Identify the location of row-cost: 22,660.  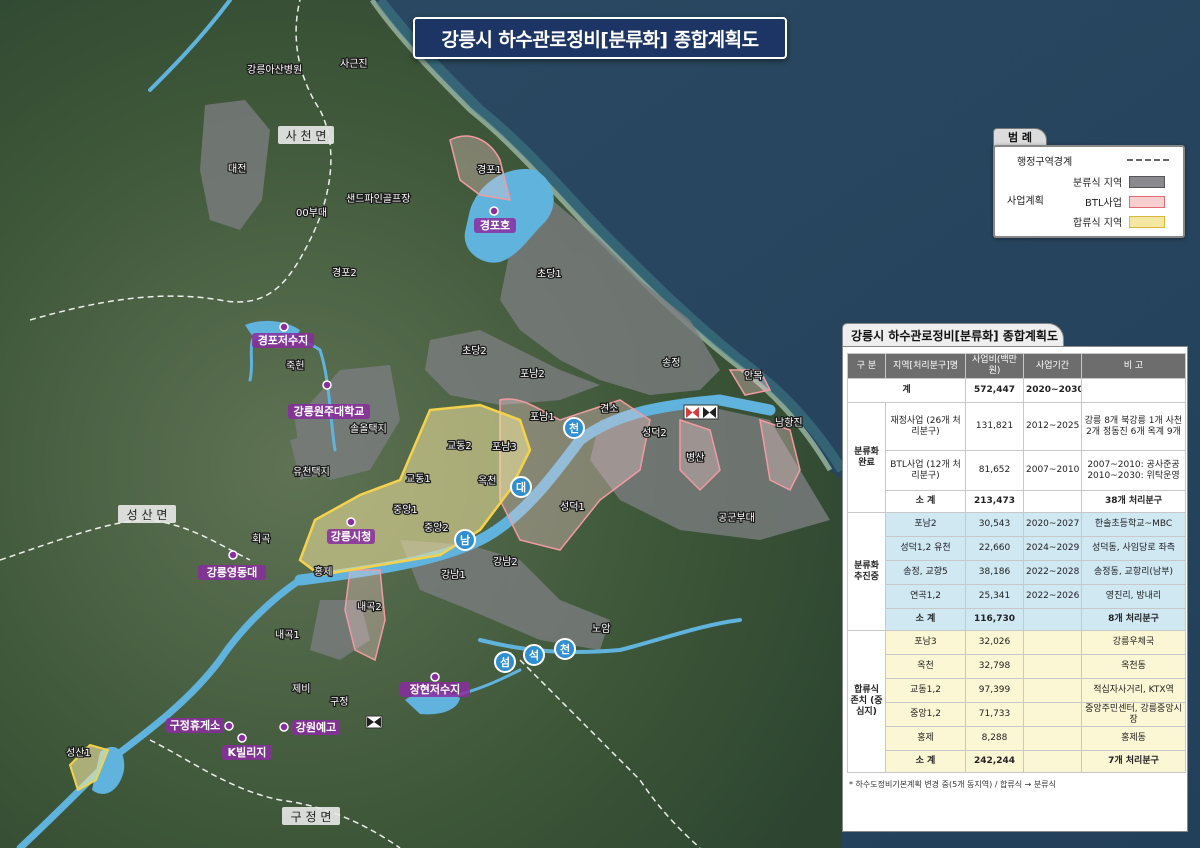
(994, 548).